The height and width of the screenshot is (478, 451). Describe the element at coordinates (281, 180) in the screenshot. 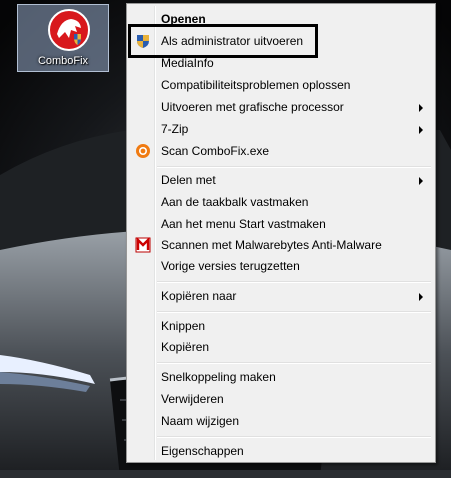

I see `menu-item-share-with: Delen met` at that location.